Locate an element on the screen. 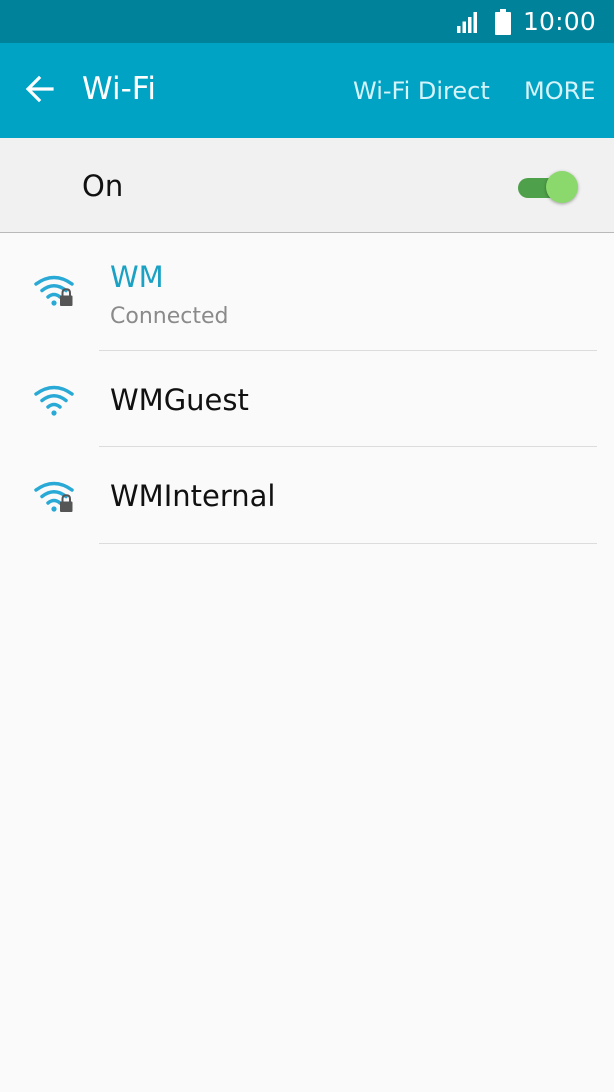  battery-icon is located at coordinates (502, 21).